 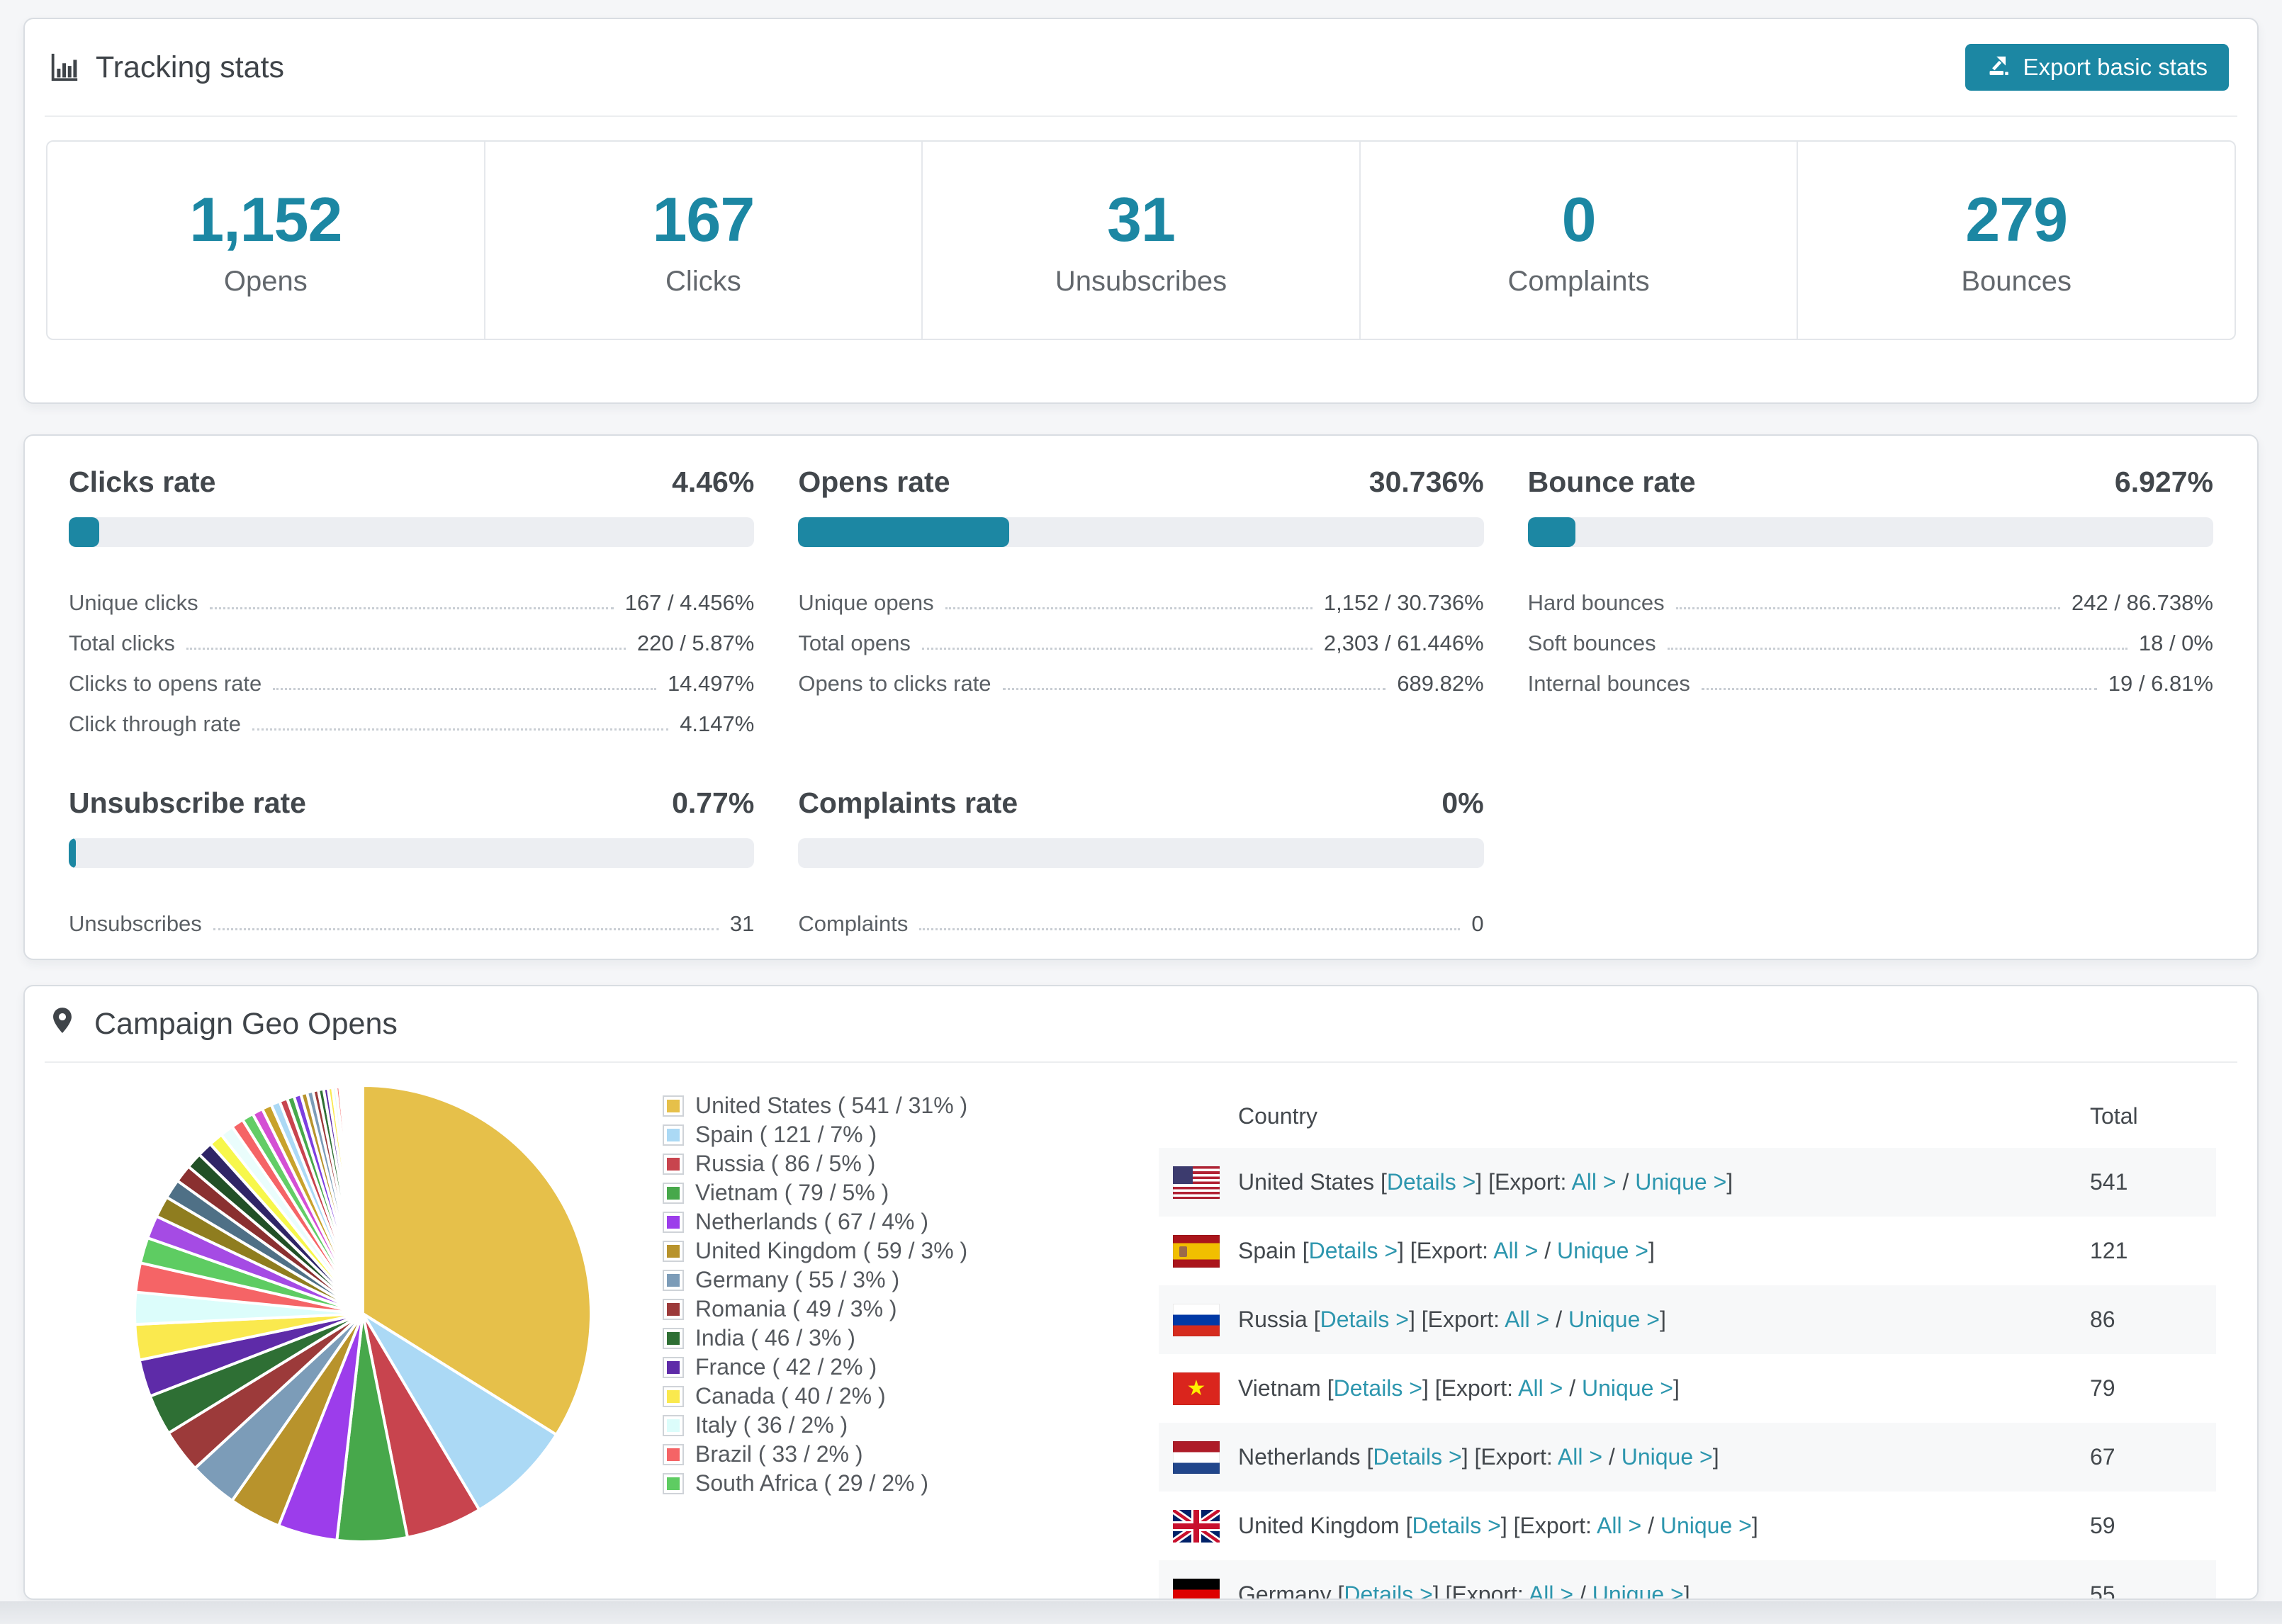 What do you see at coordinates (1141, 67) in the screenshot?
I see `tracking-stats-header: Tracking stats Export basic stats` at bounding box center [1141, 67].